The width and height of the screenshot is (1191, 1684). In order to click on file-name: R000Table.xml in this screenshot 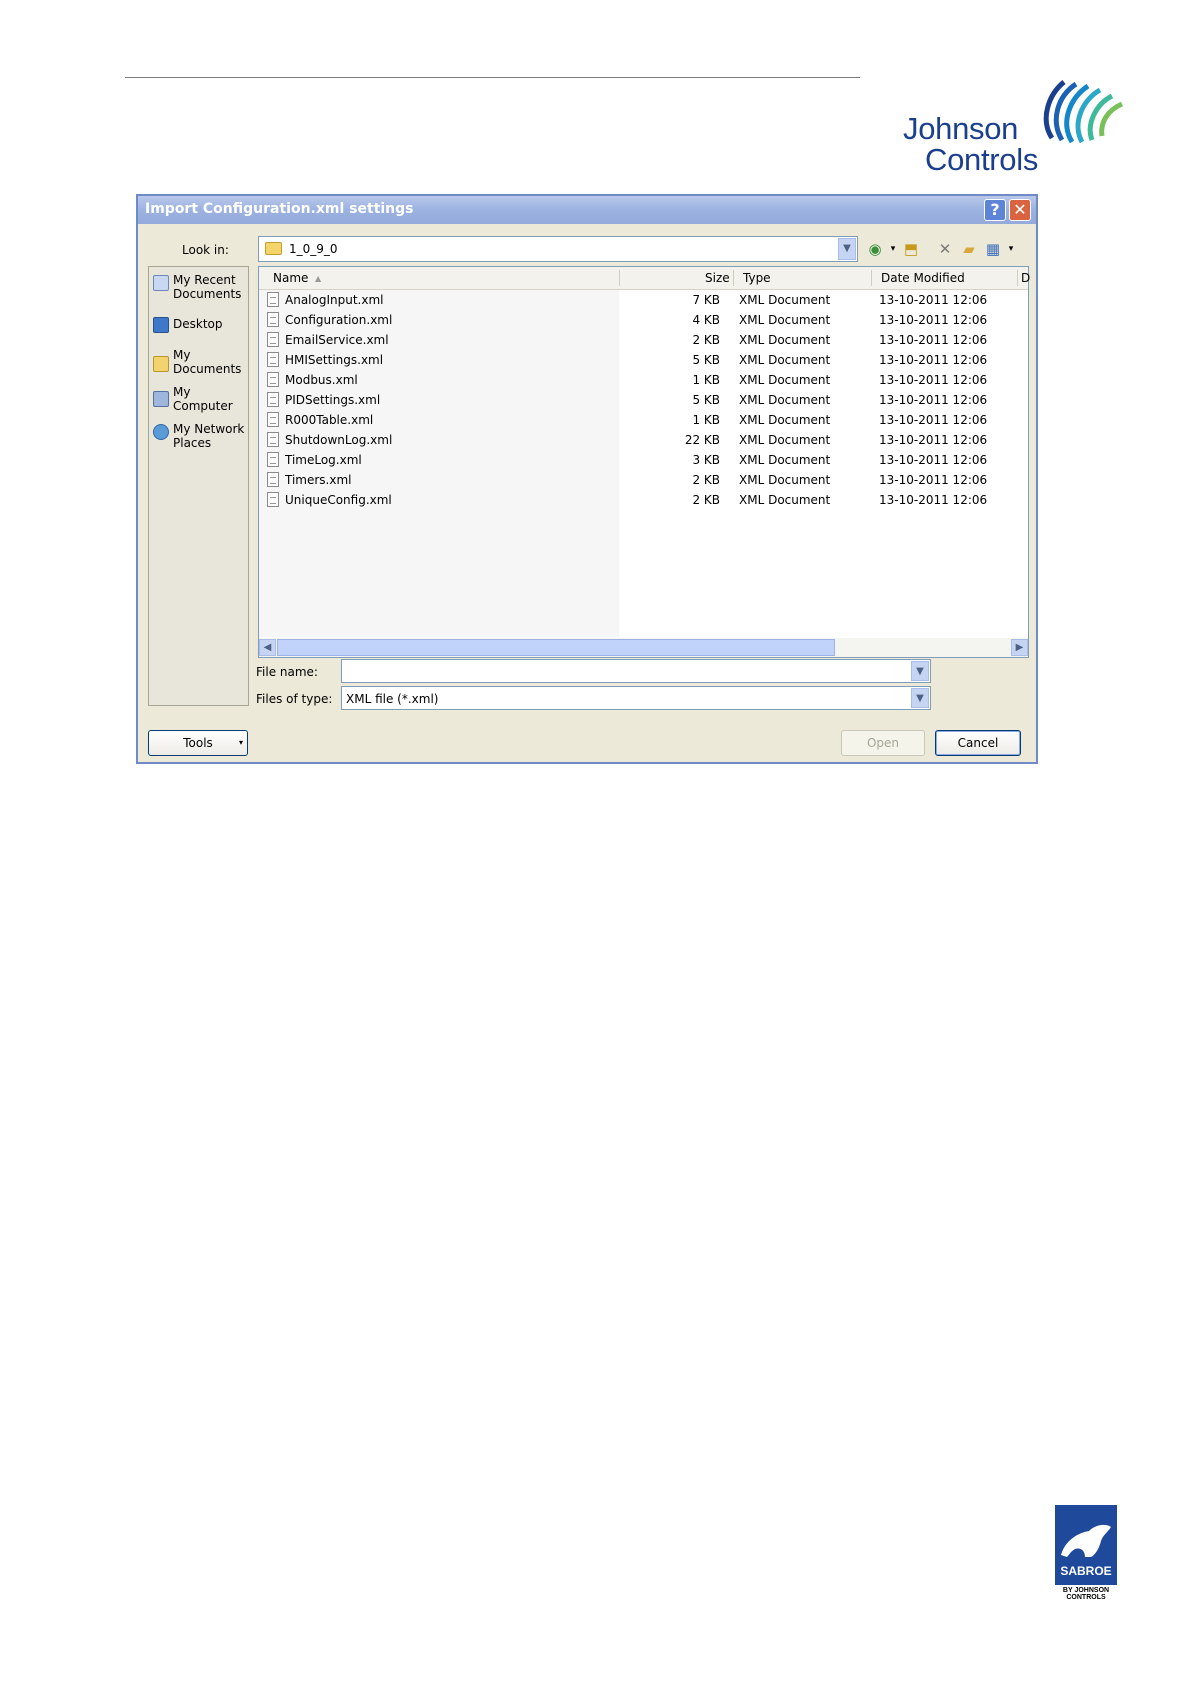, I will do `click(329, 420)`.